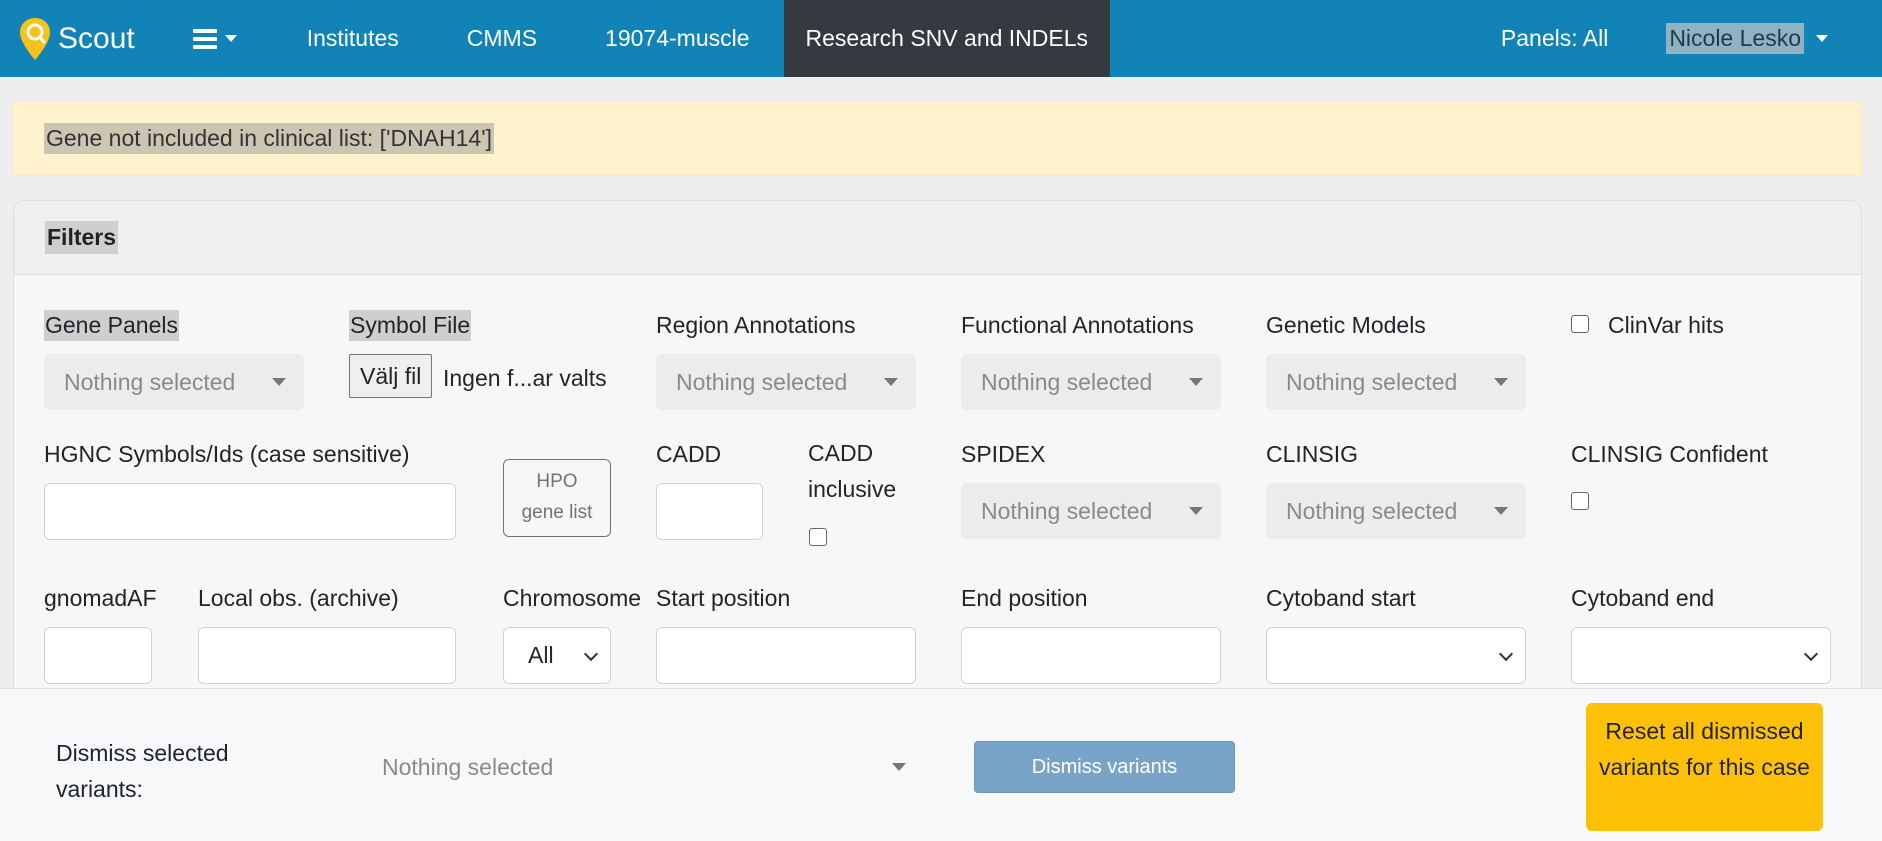 The height and width of the screenshot is (841, 1882). Describe the element at coordinates (250, 511) in the screenshot. I see `hgnc-input` at that location.